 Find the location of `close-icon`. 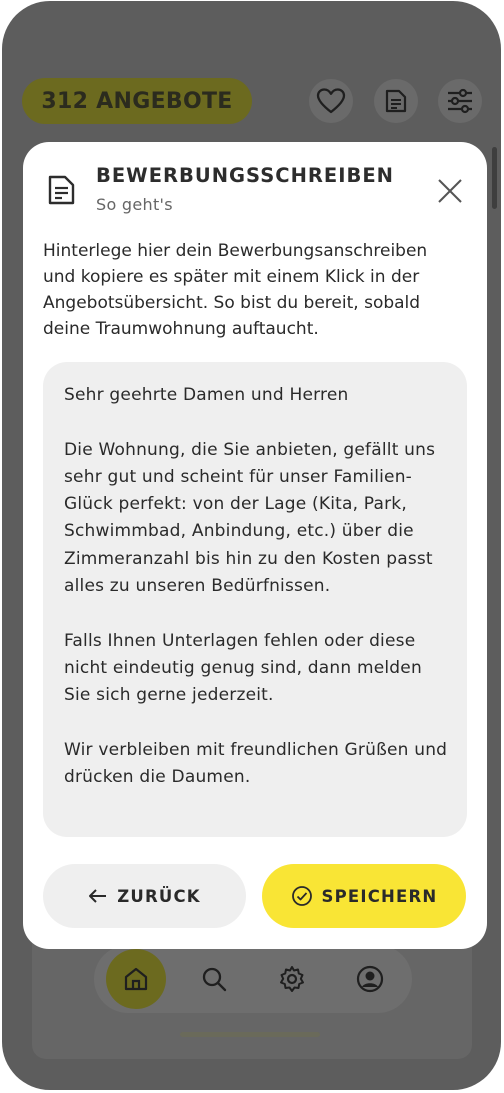

close-icon is located at coordinates (450, 191).